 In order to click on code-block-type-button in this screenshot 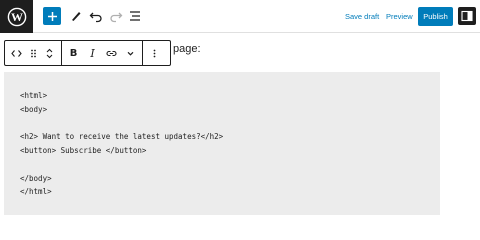, I will do `click(16, 53)`.